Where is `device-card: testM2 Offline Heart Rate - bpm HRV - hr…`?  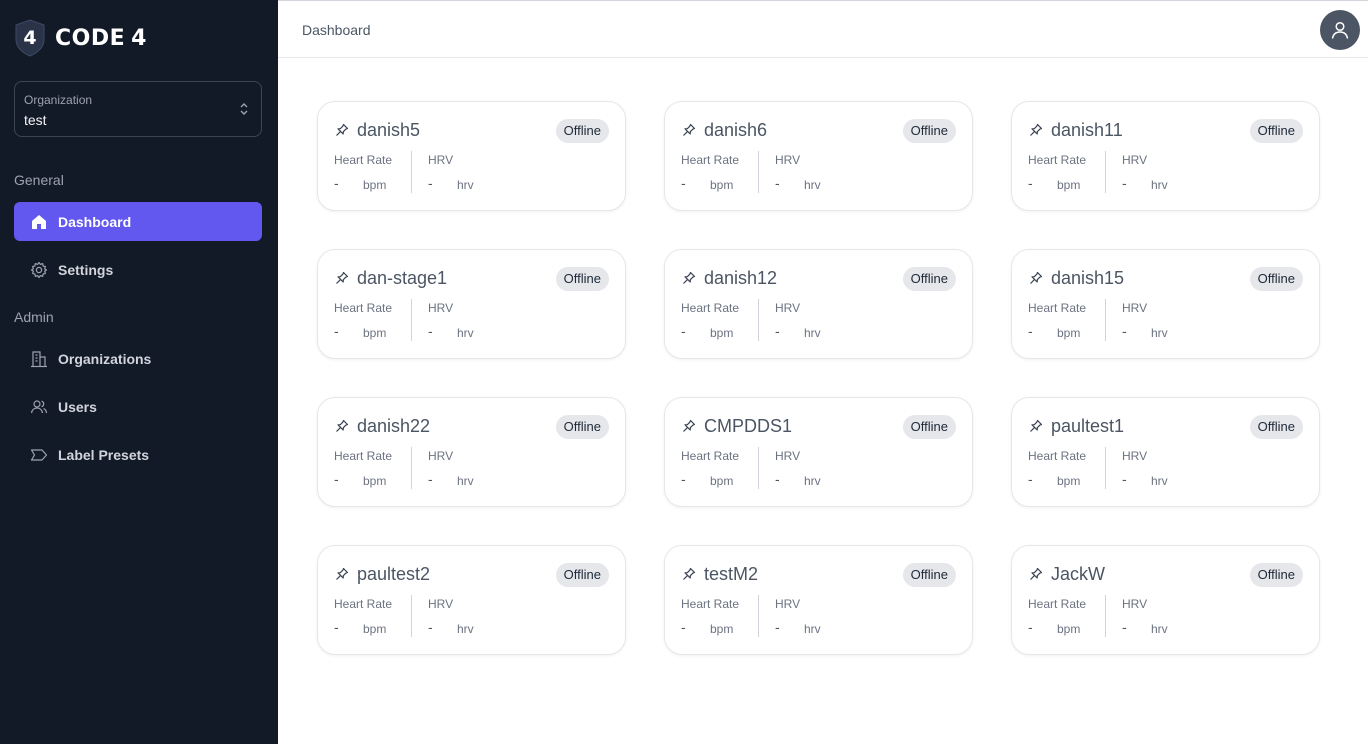
device-card: testM2 Offline Heart Rate - bpm HRV - hr… is located at coordinates (818, 600).